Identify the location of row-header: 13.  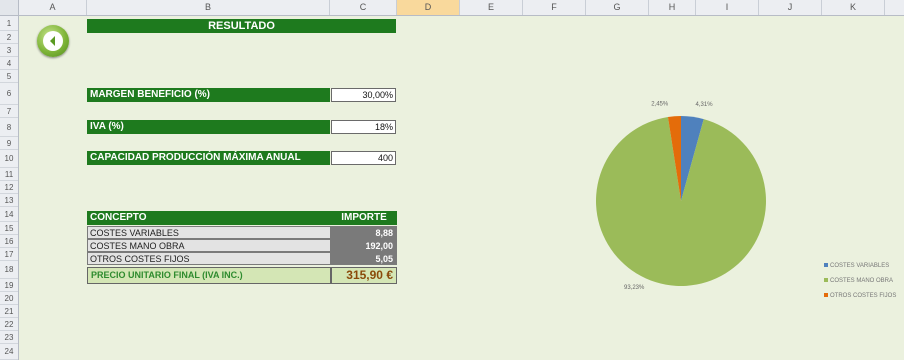
(9, 200).